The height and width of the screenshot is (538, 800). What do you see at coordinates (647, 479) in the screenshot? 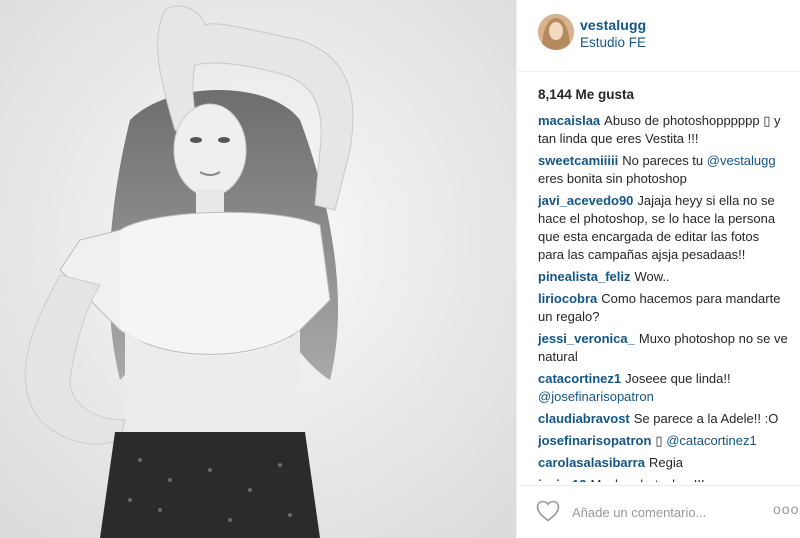
I see `comment-text: Mucho photoshop!!!` at bounding box center [647, 479].